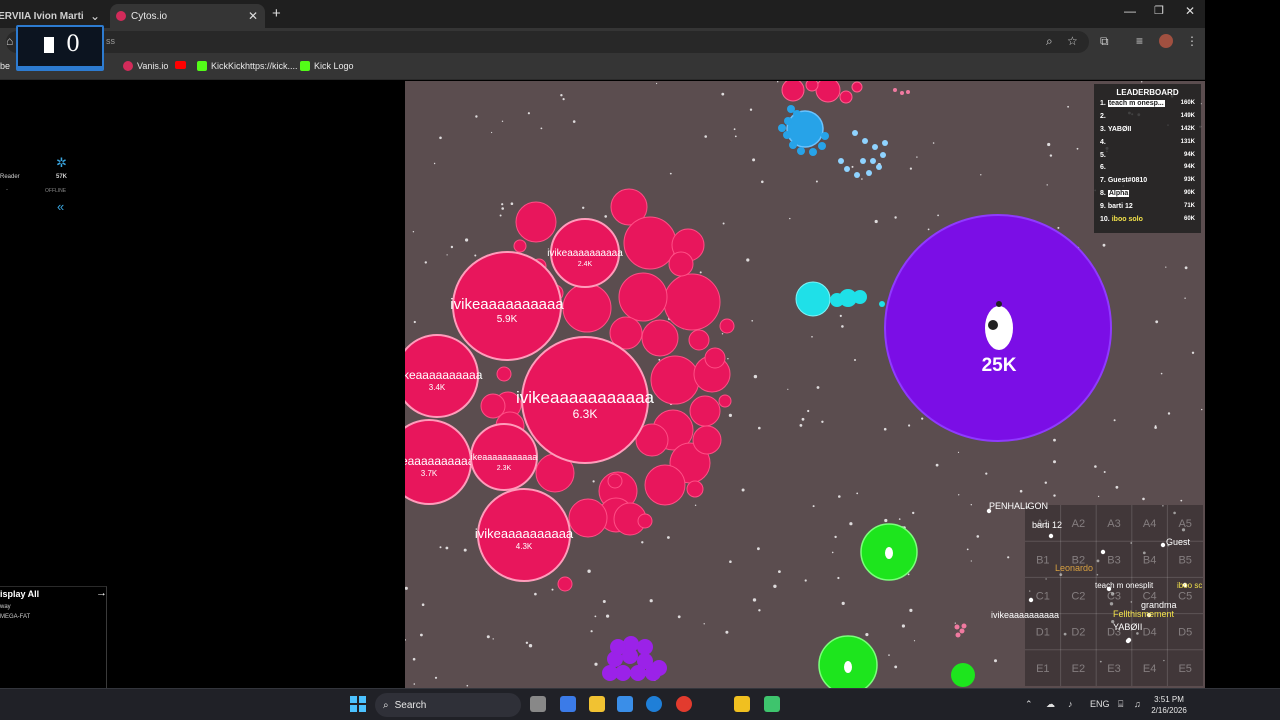 The image size is (1280, 720). What do you see at coordinates (1072, 41) in the screenshot?
I see `bookmark-star-icon: ☆` at bounding box center [1072, 41].